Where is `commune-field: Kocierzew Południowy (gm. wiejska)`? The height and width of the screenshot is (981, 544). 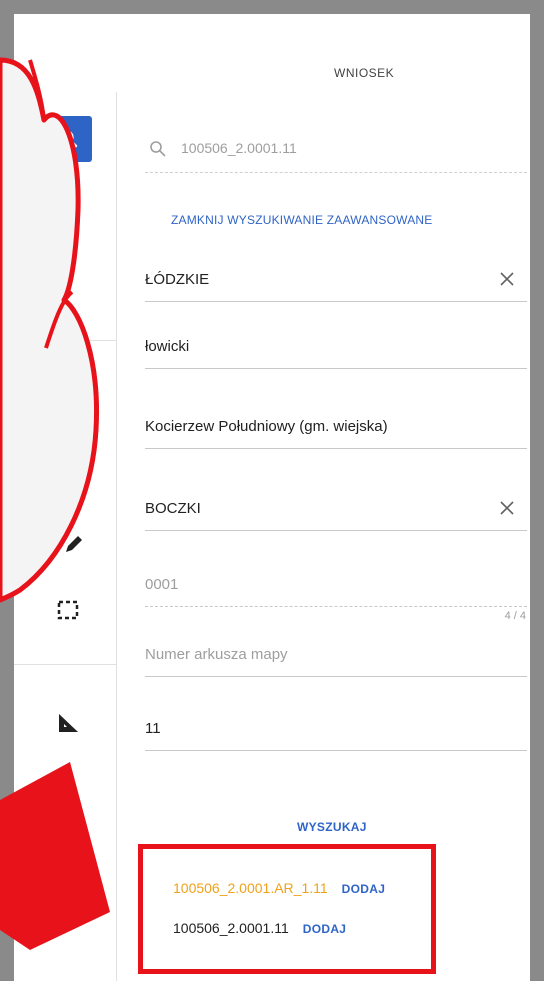 commune-field: Kocierzew Południowy (gm. wiejska) is located at coordinates (336, 428).